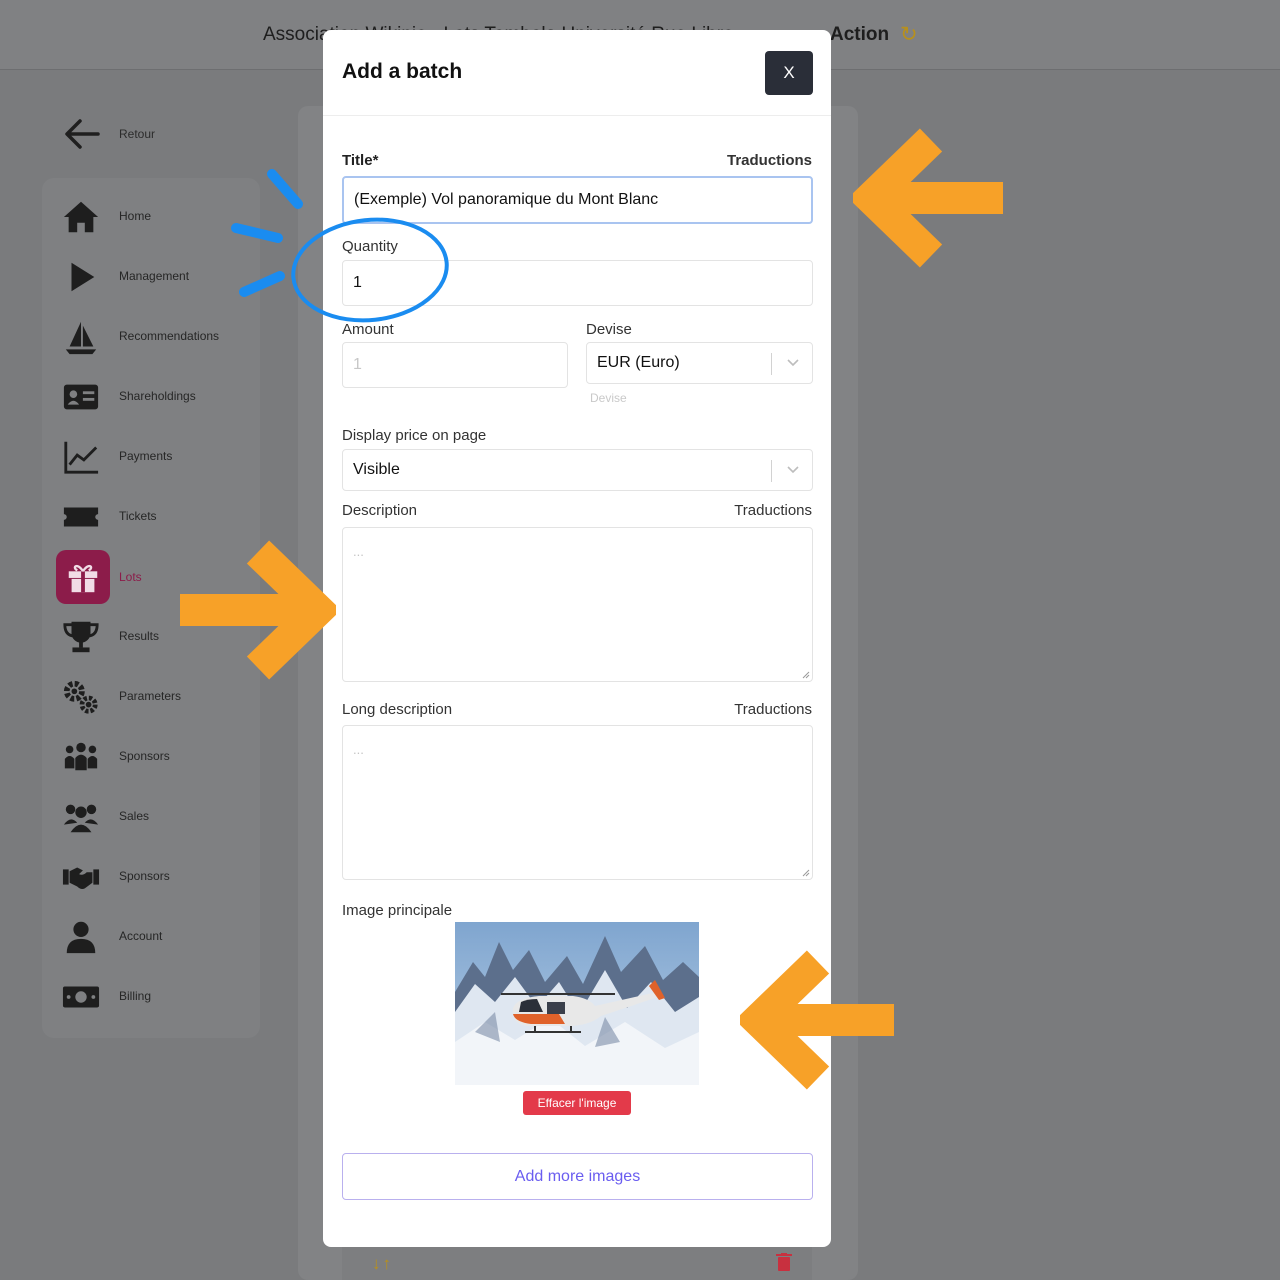  I want to click on sidebar-item-label: Recommendations, so click(169, 336).